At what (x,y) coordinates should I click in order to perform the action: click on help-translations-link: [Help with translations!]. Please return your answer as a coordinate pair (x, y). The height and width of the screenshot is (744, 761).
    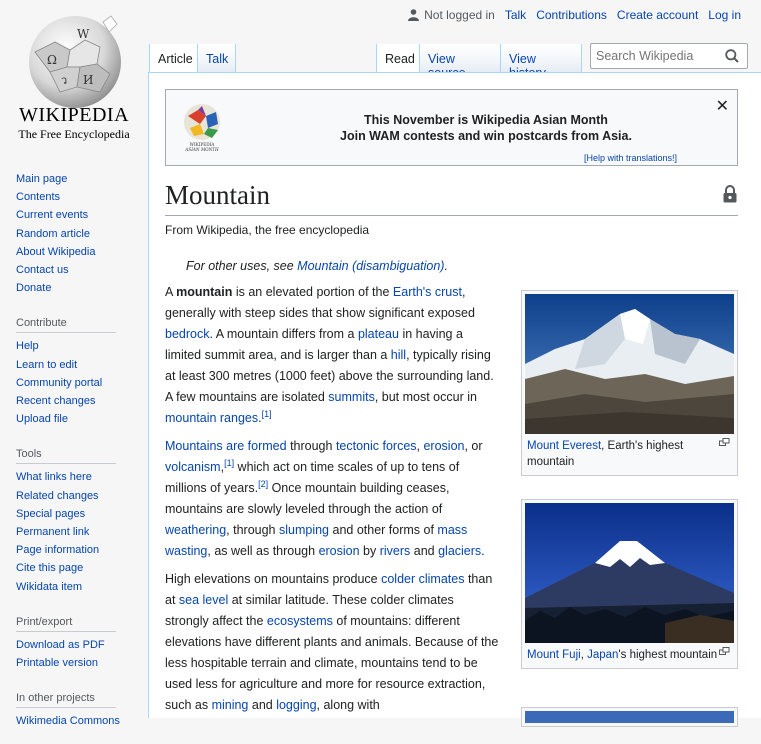
    Looking at the image, I should click on (630, 158).